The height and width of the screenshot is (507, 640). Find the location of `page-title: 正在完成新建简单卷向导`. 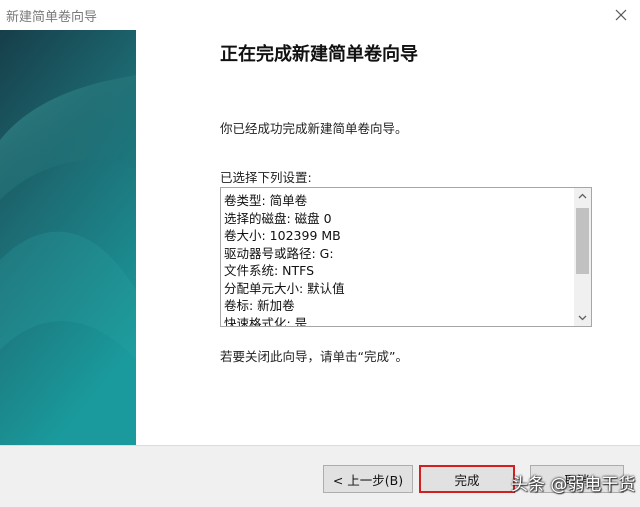

page-title: 正在完成新建简单卷向导 is located at coordinates (319, 54).